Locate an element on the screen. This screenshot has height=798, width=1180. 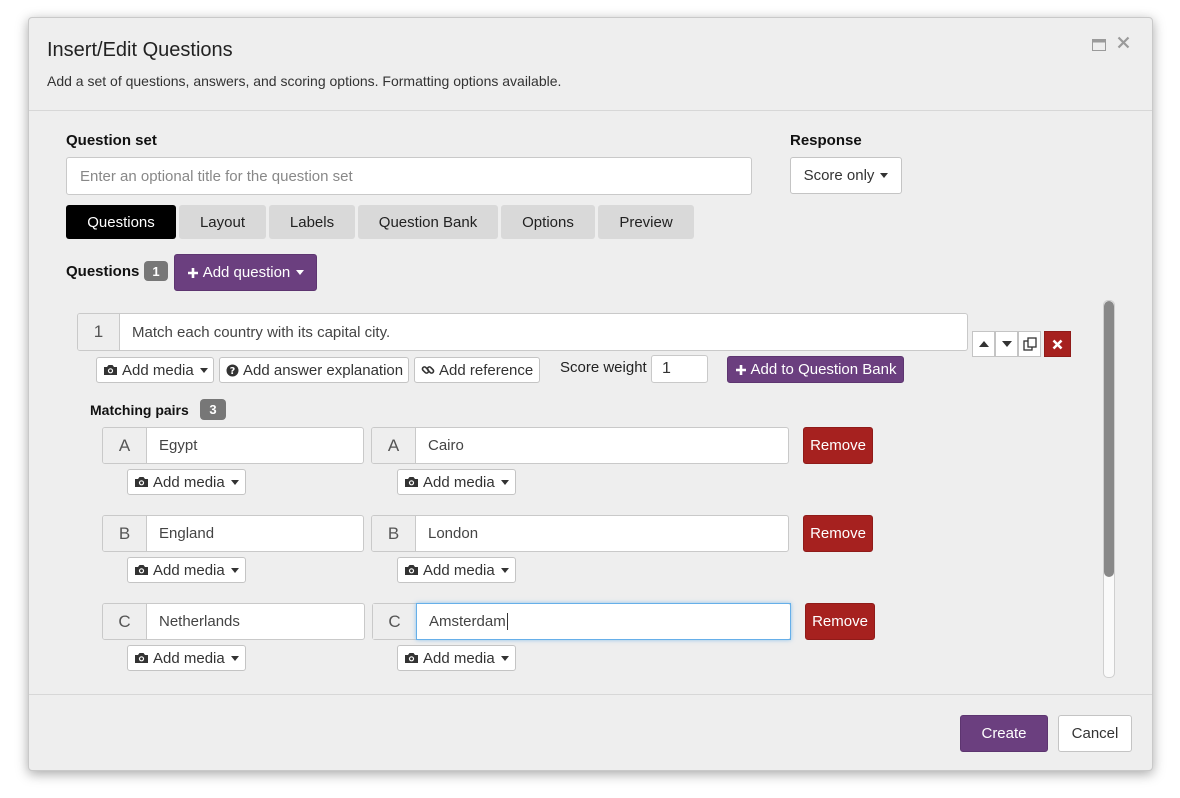
tab-questions: Questions is located at coordinates (121, 222).